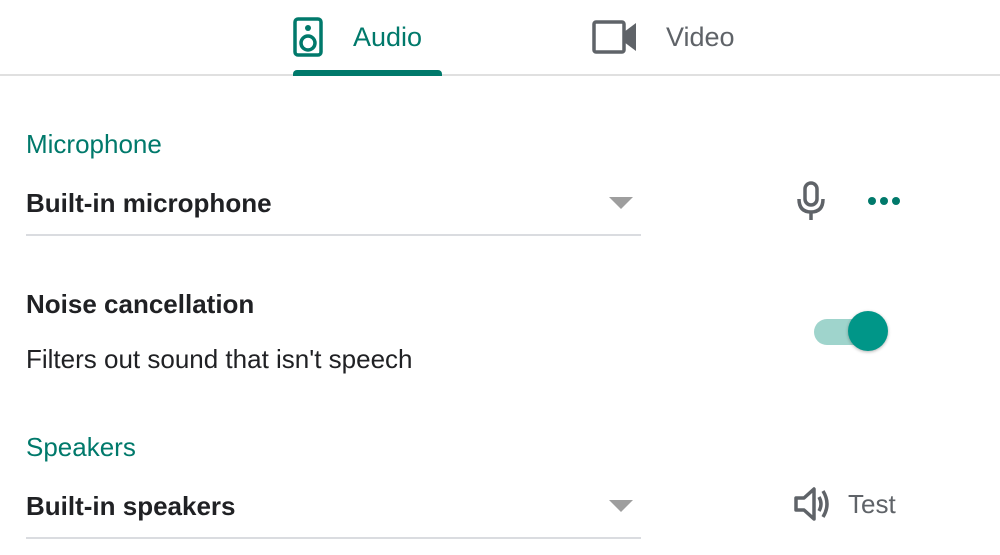  I want to click on microphone-select: Built-in microphone, so click(333, 209).